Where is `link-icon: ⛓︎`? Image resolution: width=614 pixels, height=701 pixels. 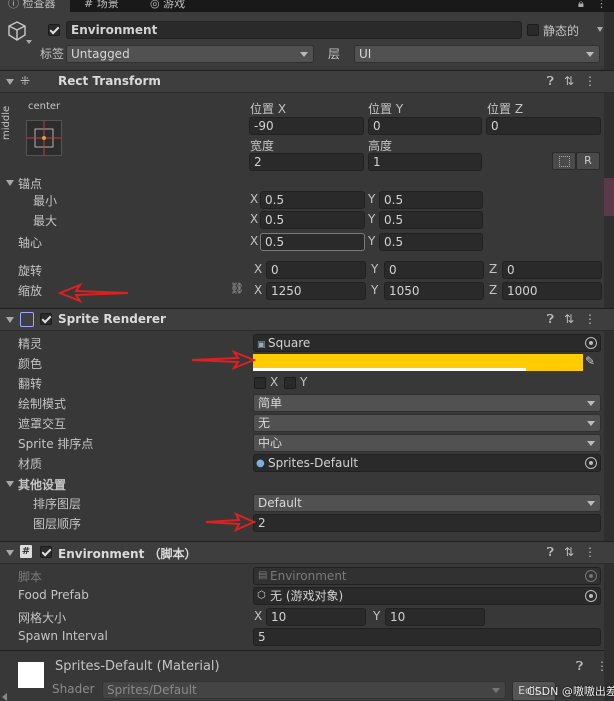 link-icon: ⛓︎ is located at coordinates (237, 288).